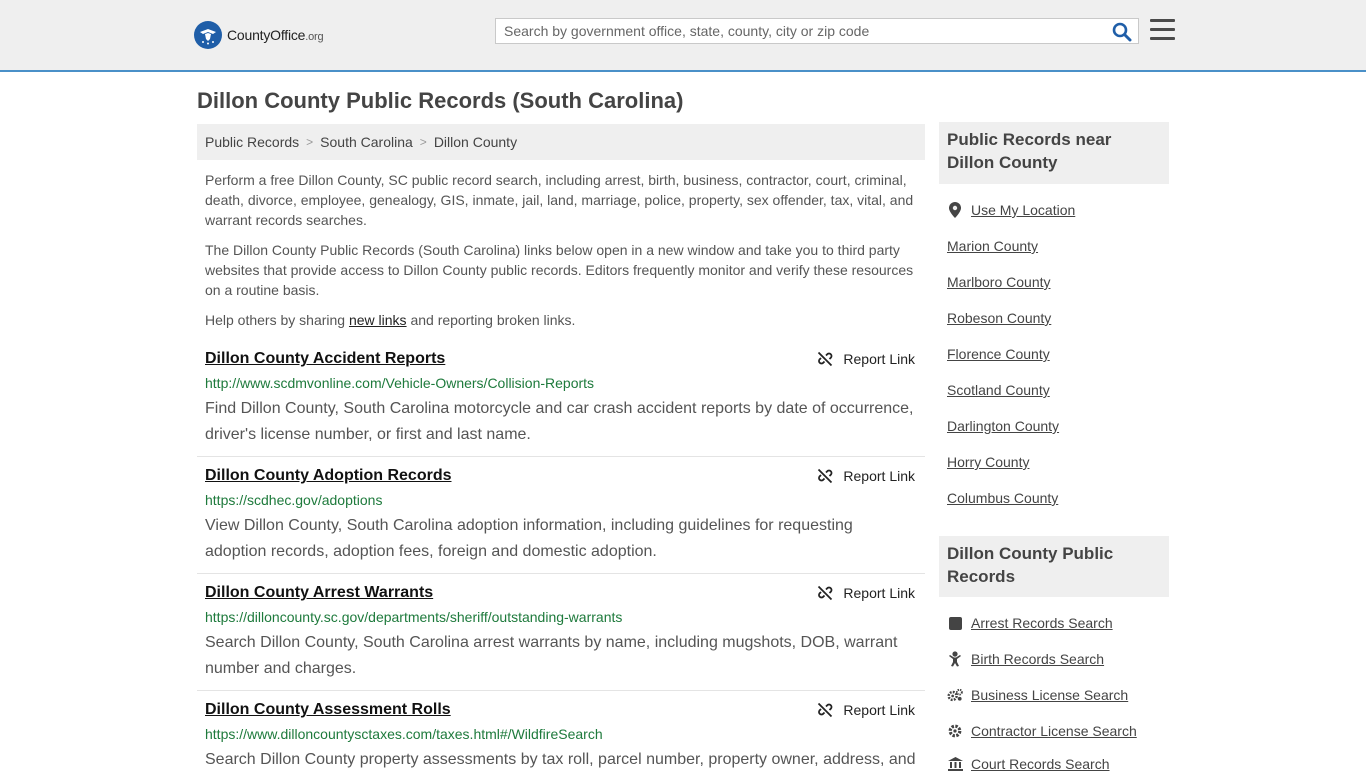 The width and height of the screenshot is (1366, 772). I want to click on record-title-link: Dillon County Assessment Rolls, so click(328, 710).